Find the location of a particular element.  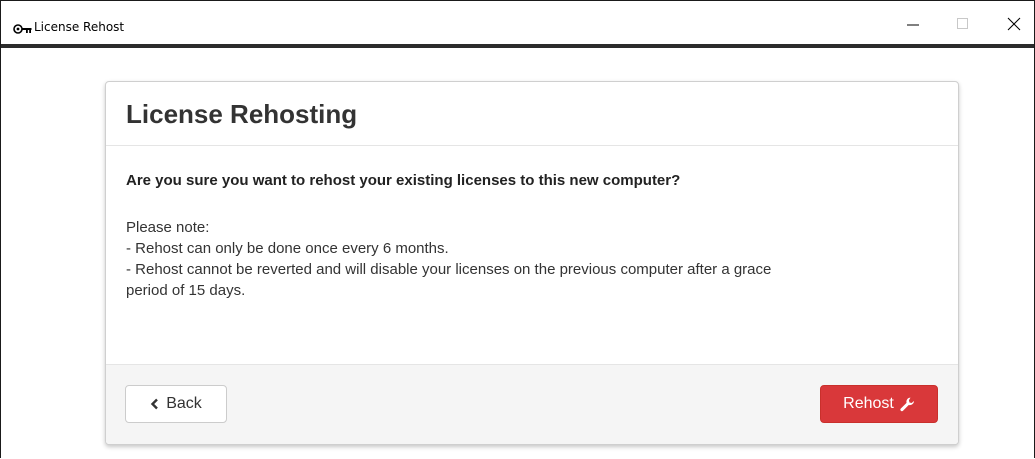

minimize-icon is located at coordinates (913, 26).